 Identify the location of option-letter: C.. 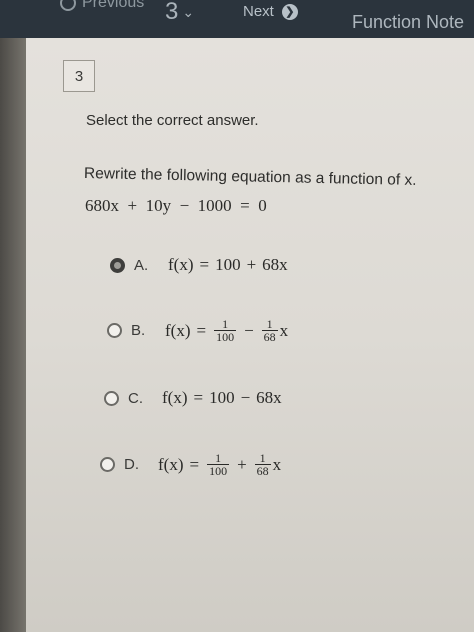
(135, 398).